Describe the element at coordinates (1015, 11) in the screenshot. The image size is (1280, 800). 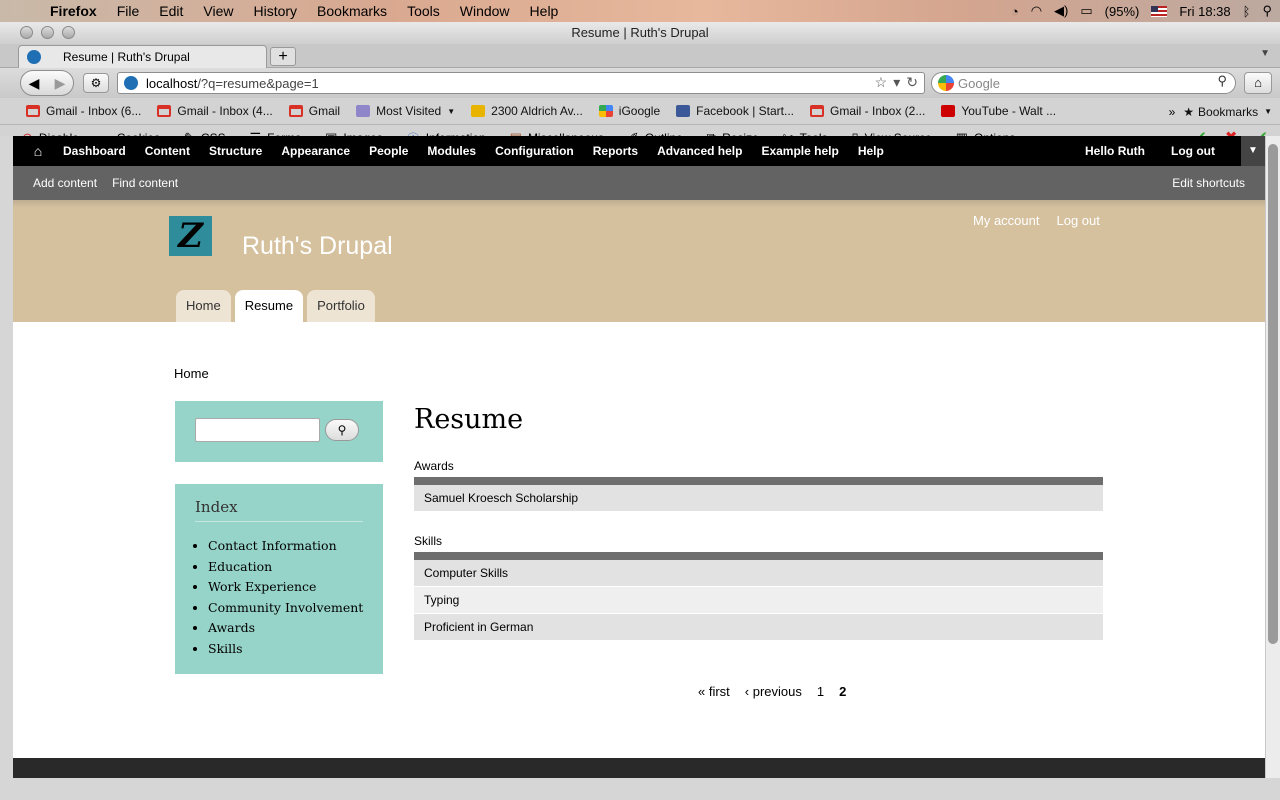
I see `time-machine-icon: ◔` at that location.